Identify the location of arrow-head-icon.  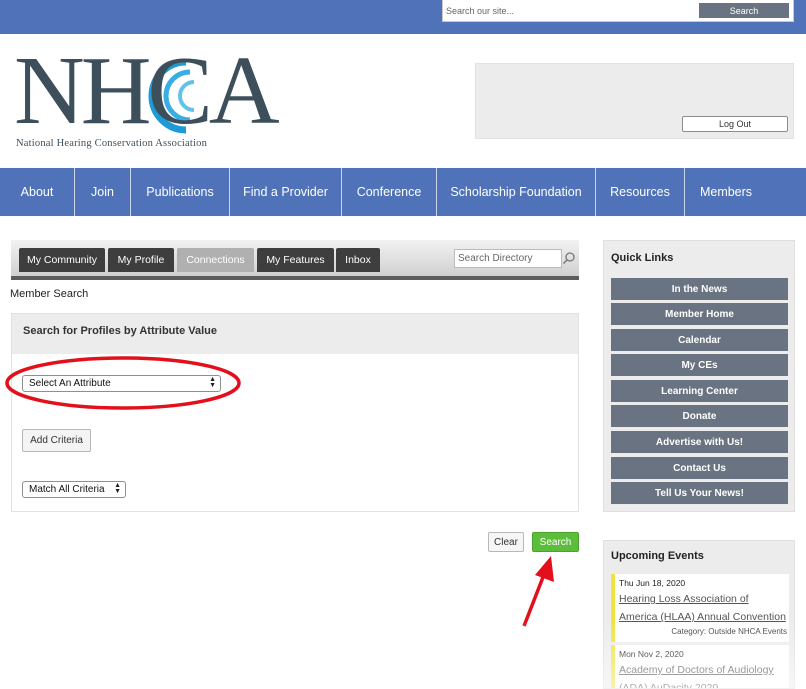
(544, 569).